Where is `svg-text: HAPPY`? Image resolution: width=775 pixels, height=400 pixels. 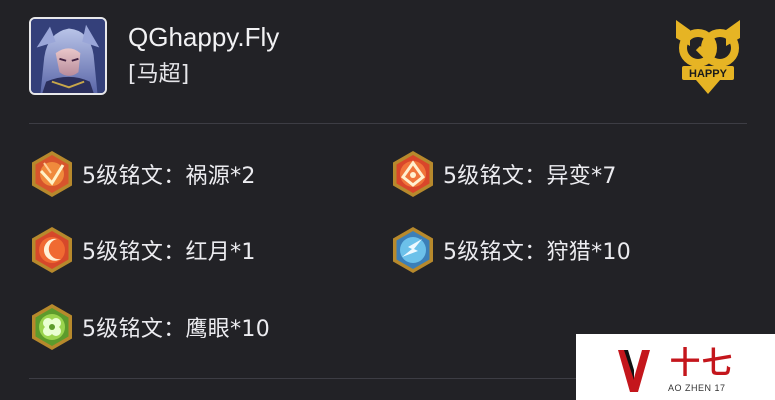 svg-text: HAPPY is located at coordinates (708, 74).